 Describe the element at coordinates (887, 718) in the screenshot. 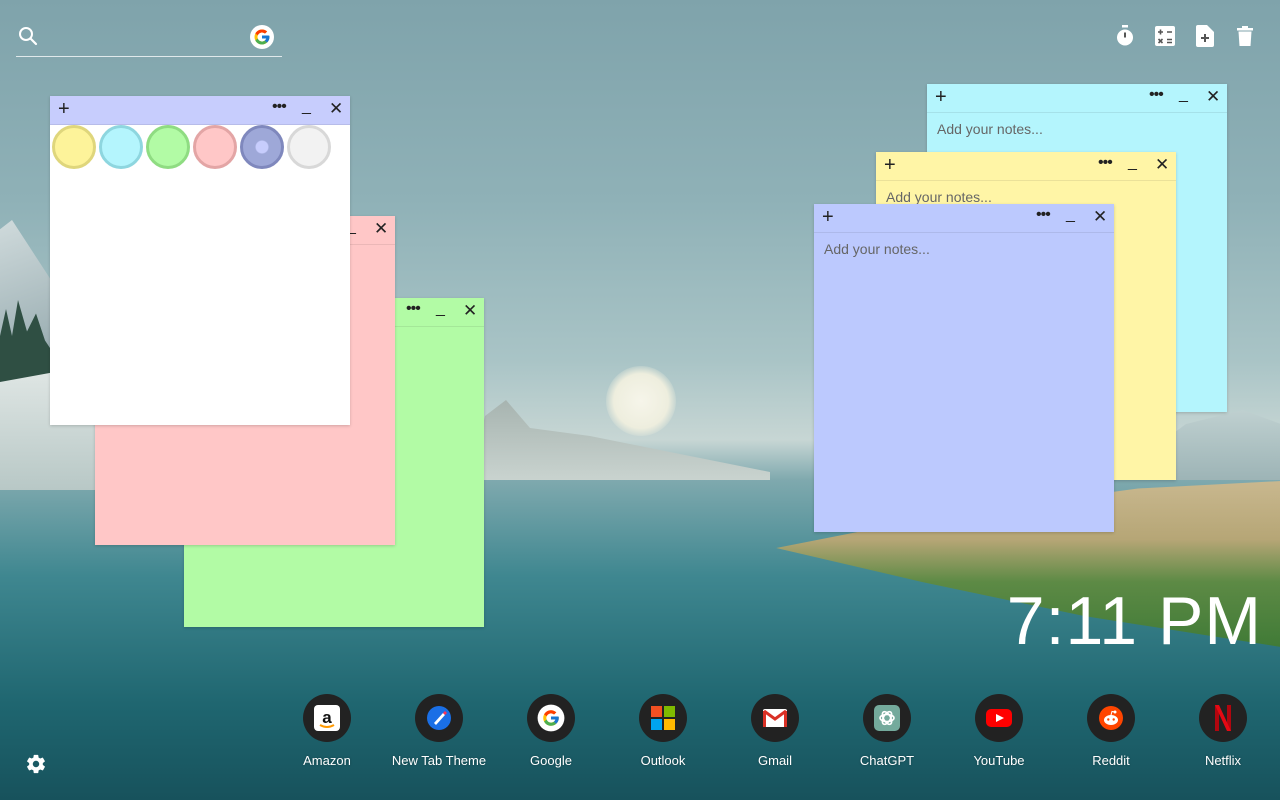

I see `chatgpt-icon` at that location.